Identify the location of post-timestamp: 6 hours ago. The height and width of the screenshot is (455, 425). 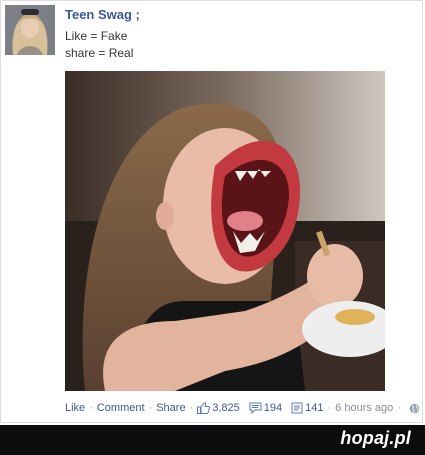
(364, 408).